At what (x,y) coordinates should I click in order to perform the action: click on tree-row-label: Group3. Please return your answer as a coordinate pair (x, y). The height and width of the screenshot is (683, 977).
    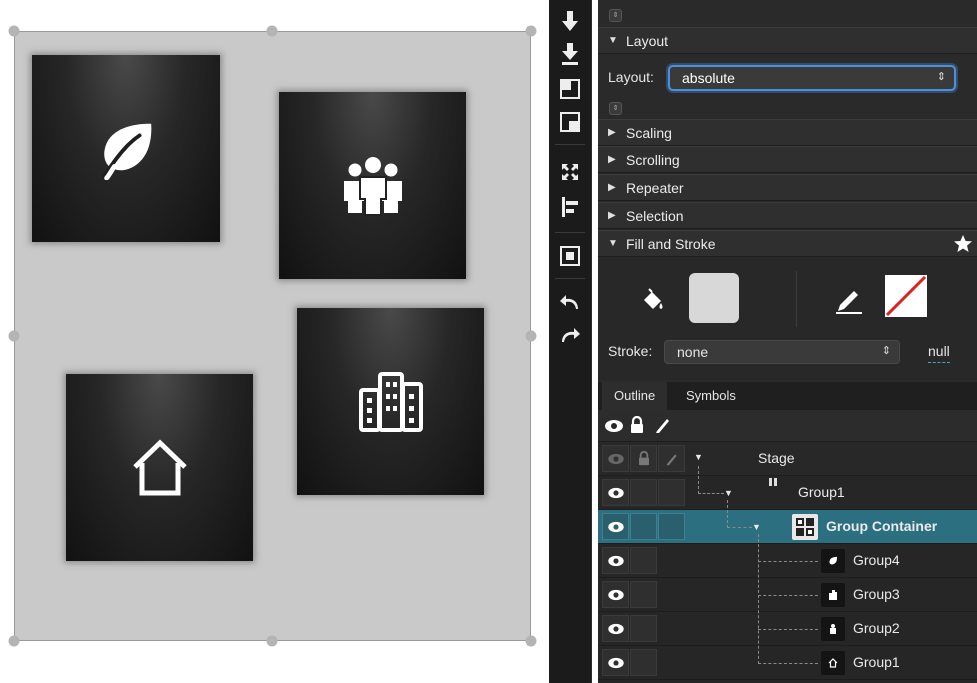
    Looking at the image, I should click on (876, 594).